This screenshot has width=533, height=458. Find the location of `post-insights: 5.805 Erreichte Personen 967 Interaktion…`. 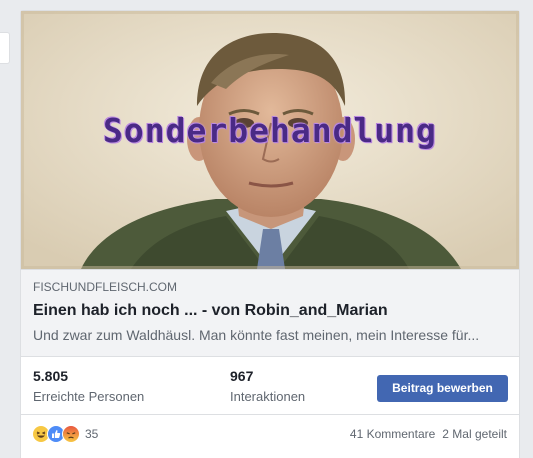

post-insights: 5.805 Erreichte Personen 967 Interaktion… is located at coordinates (270, 386).